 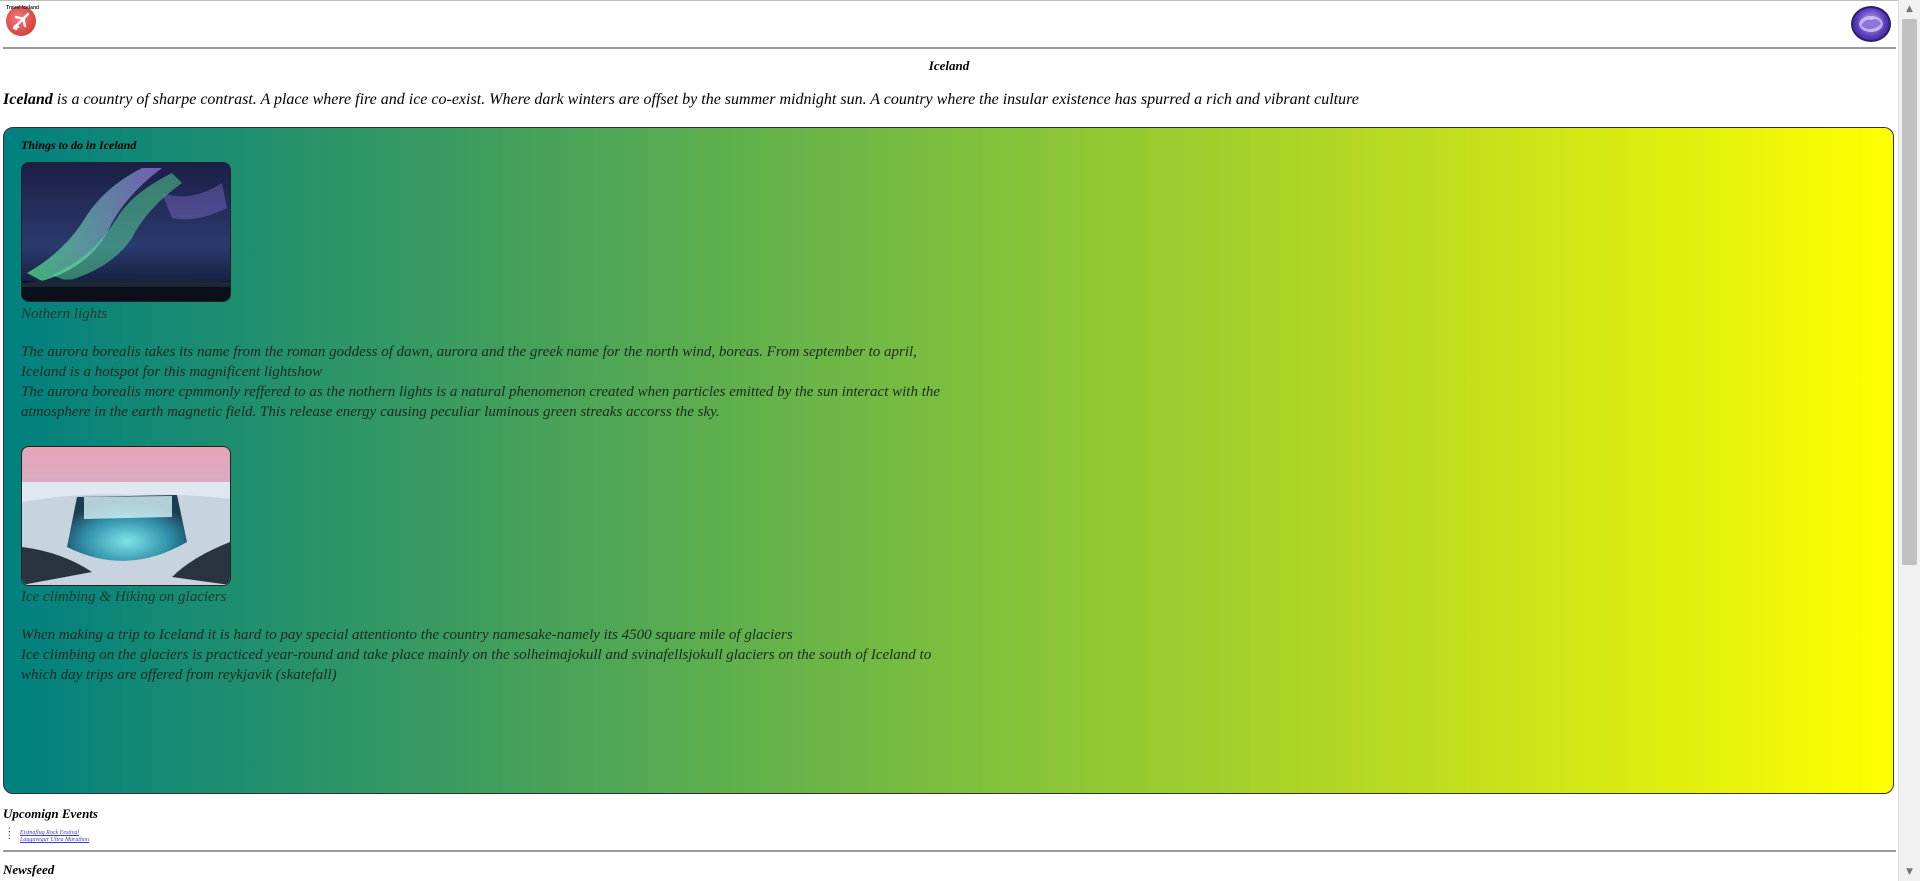 I want to click on activity-title-ice-climbing: Ice climbing & Hiking on glaciers, so click(x=124, y=597).